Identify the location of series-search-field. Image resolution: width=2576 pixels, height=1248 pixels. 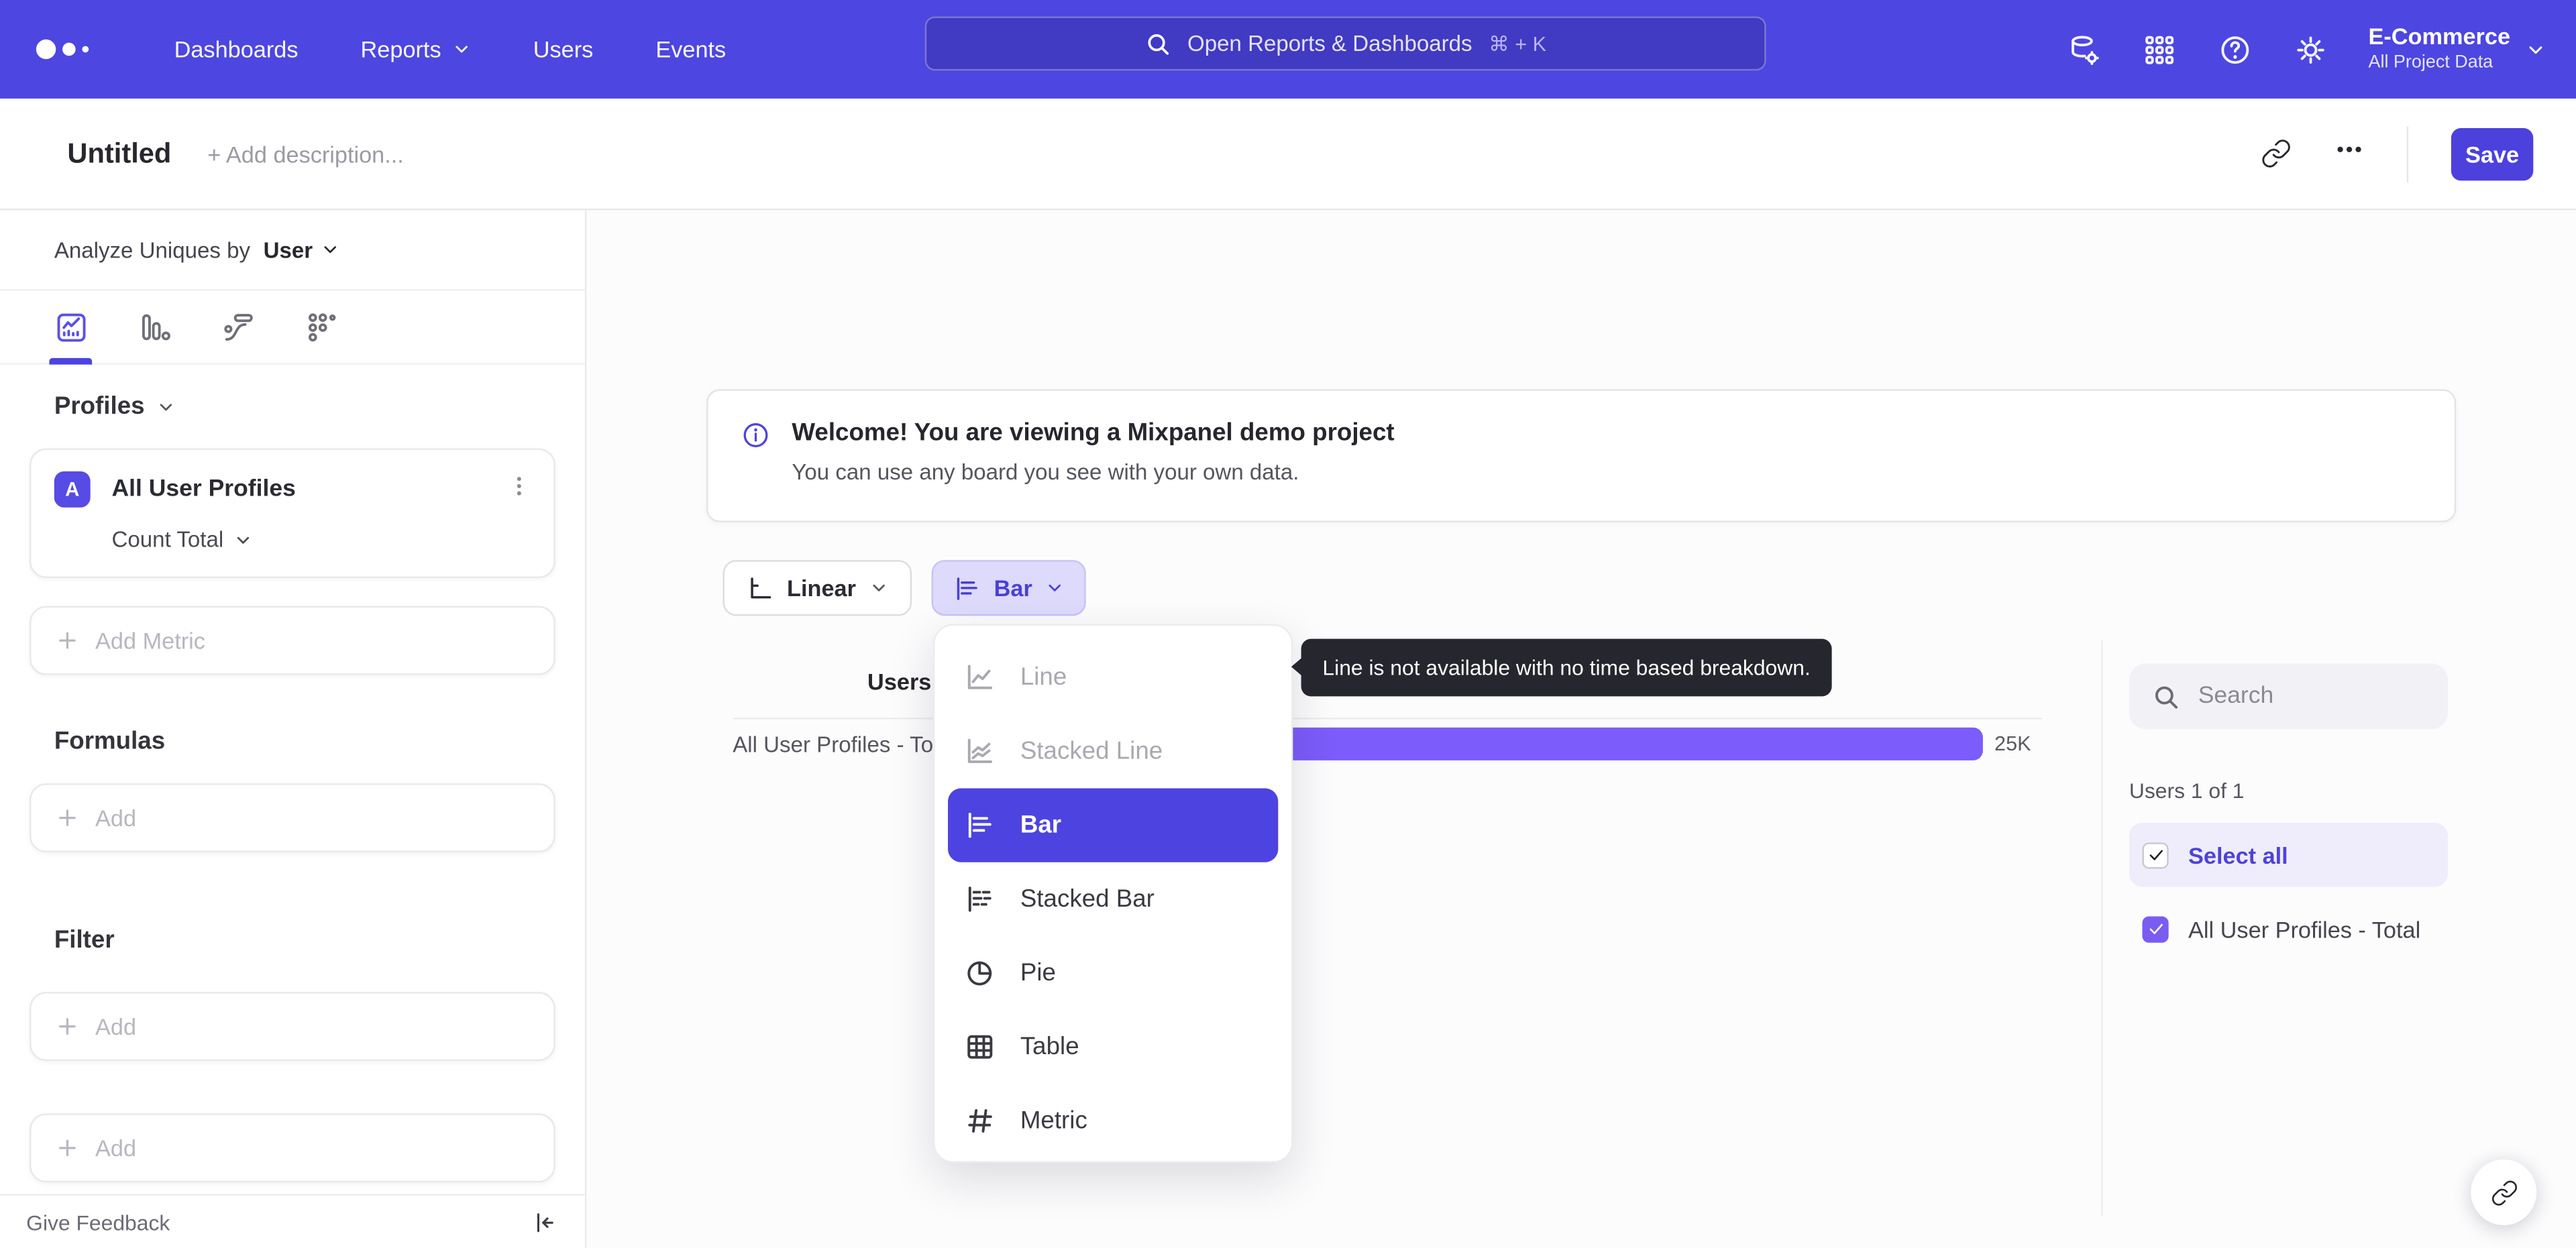
(2288, 696).